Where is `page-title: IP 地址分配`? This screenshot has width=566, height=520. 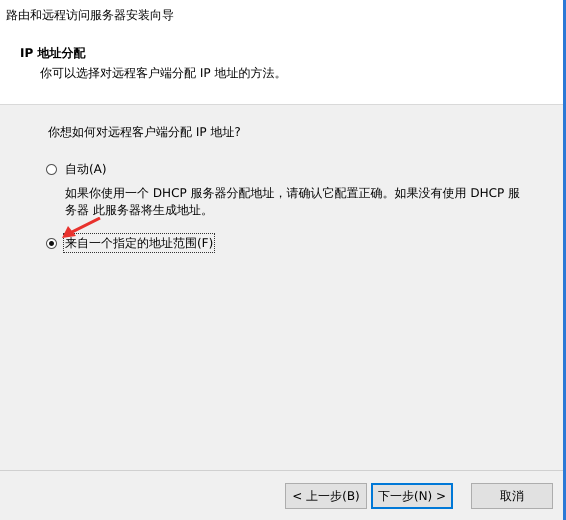
page-title: IP 地址分配 is located at coordinates (53, 53).